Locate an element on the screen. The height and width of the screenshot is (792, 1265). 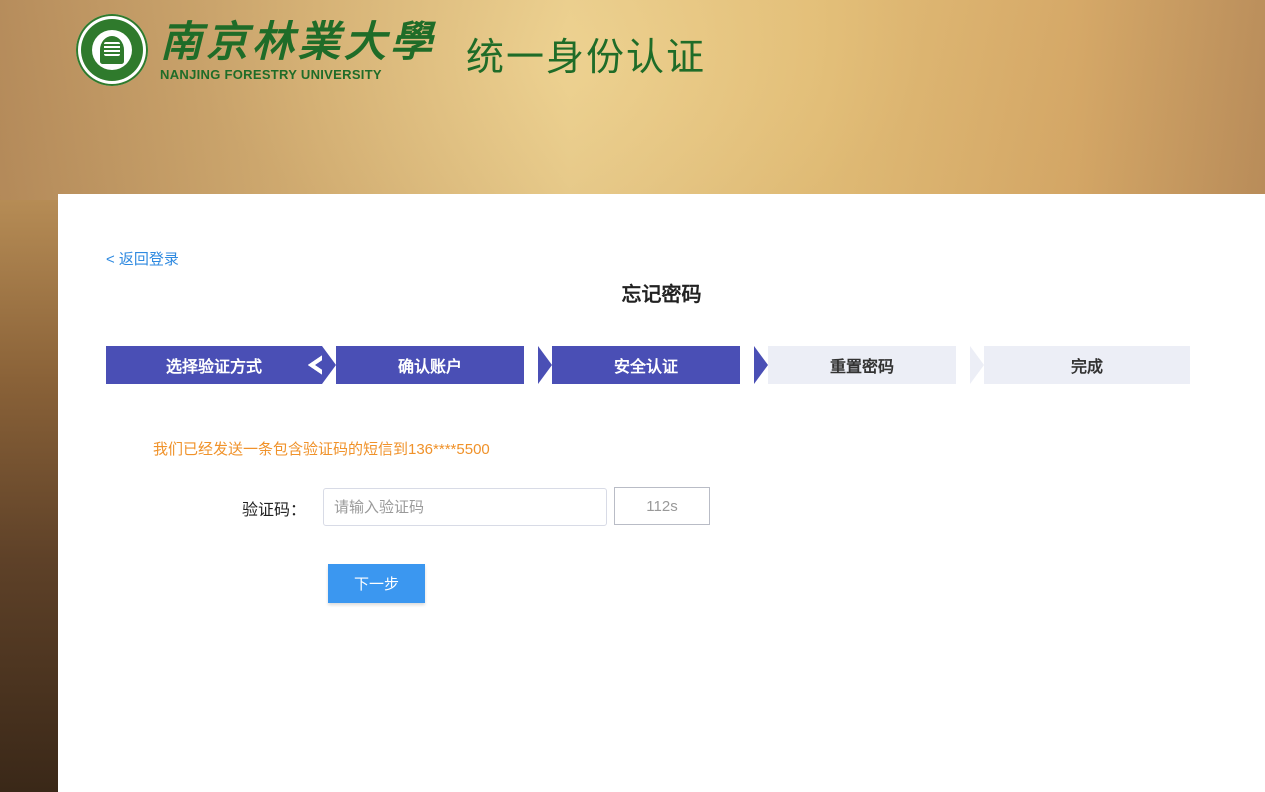
step-select-method: 选择验证方式 is located at coordinates (214, 365).